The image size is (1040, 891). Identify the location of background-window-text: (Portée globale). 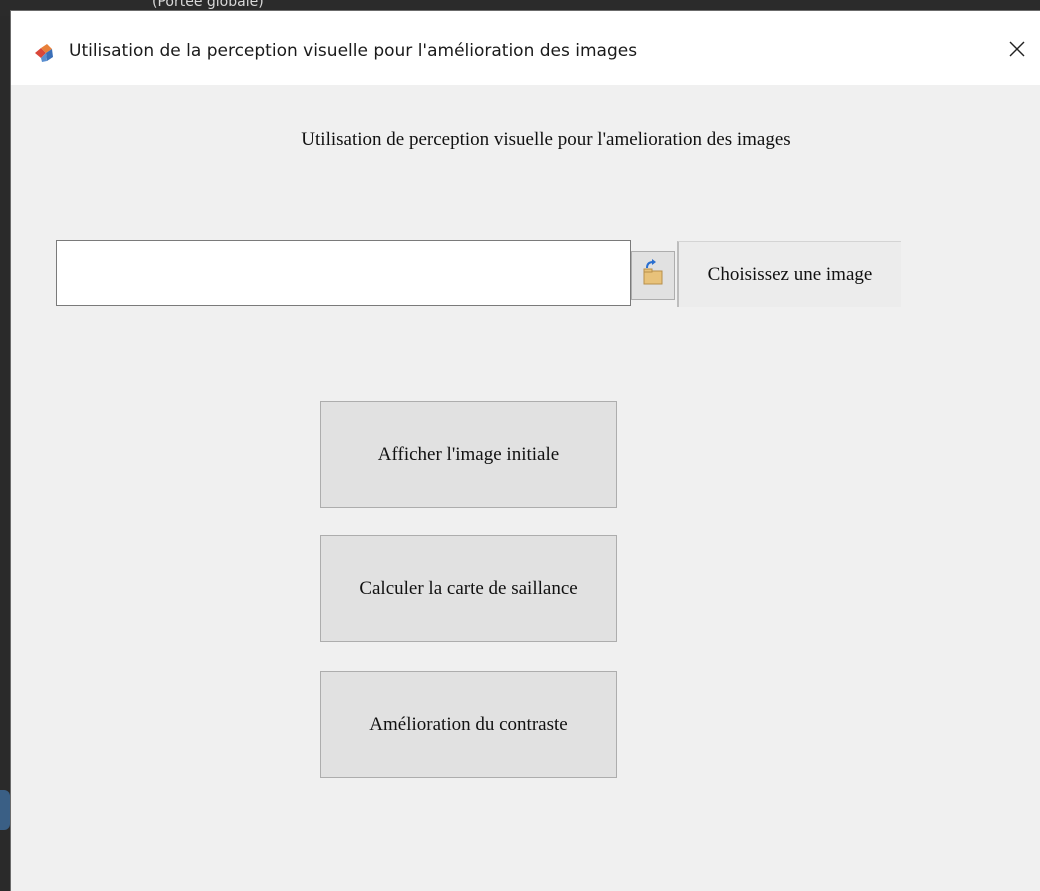
(208, 5).